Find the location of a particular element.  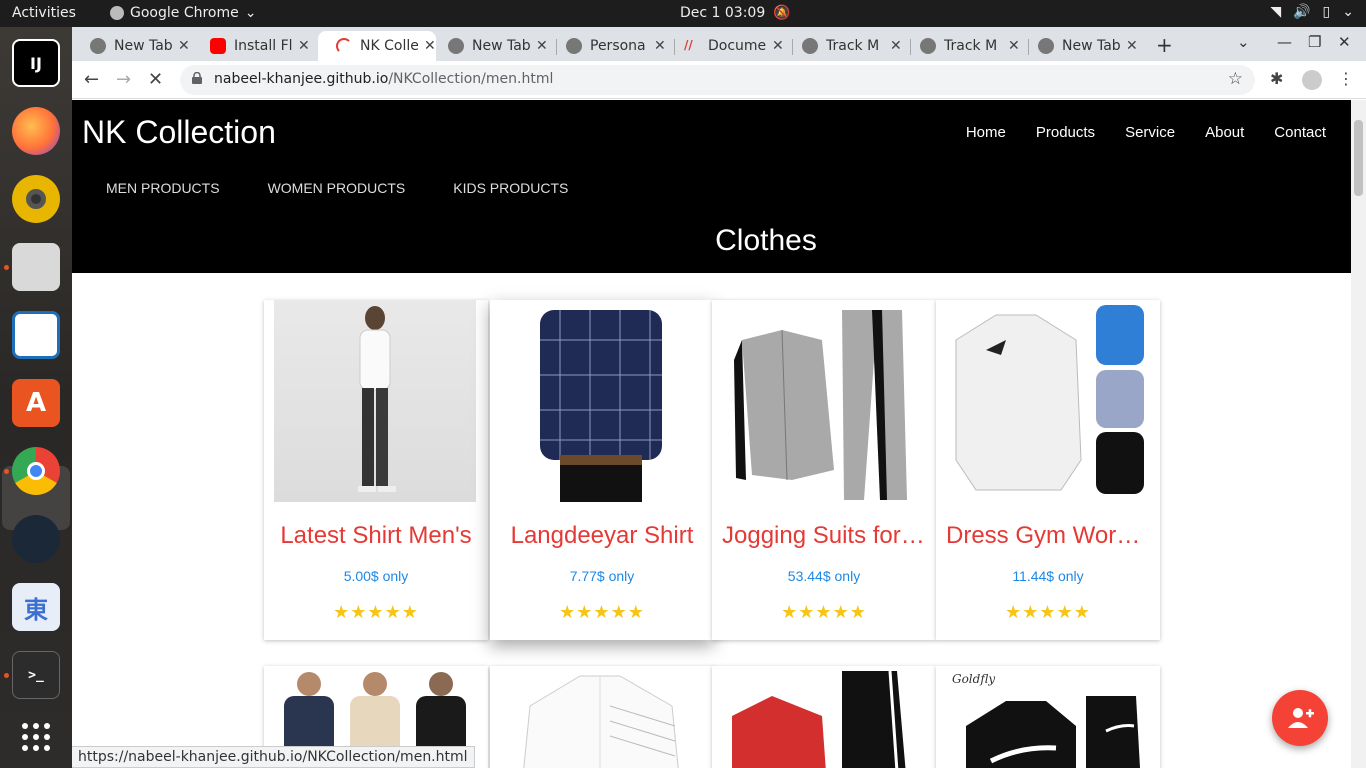

nav-men-products: MEN PRODUCTS is located at coordinates (163, 188).